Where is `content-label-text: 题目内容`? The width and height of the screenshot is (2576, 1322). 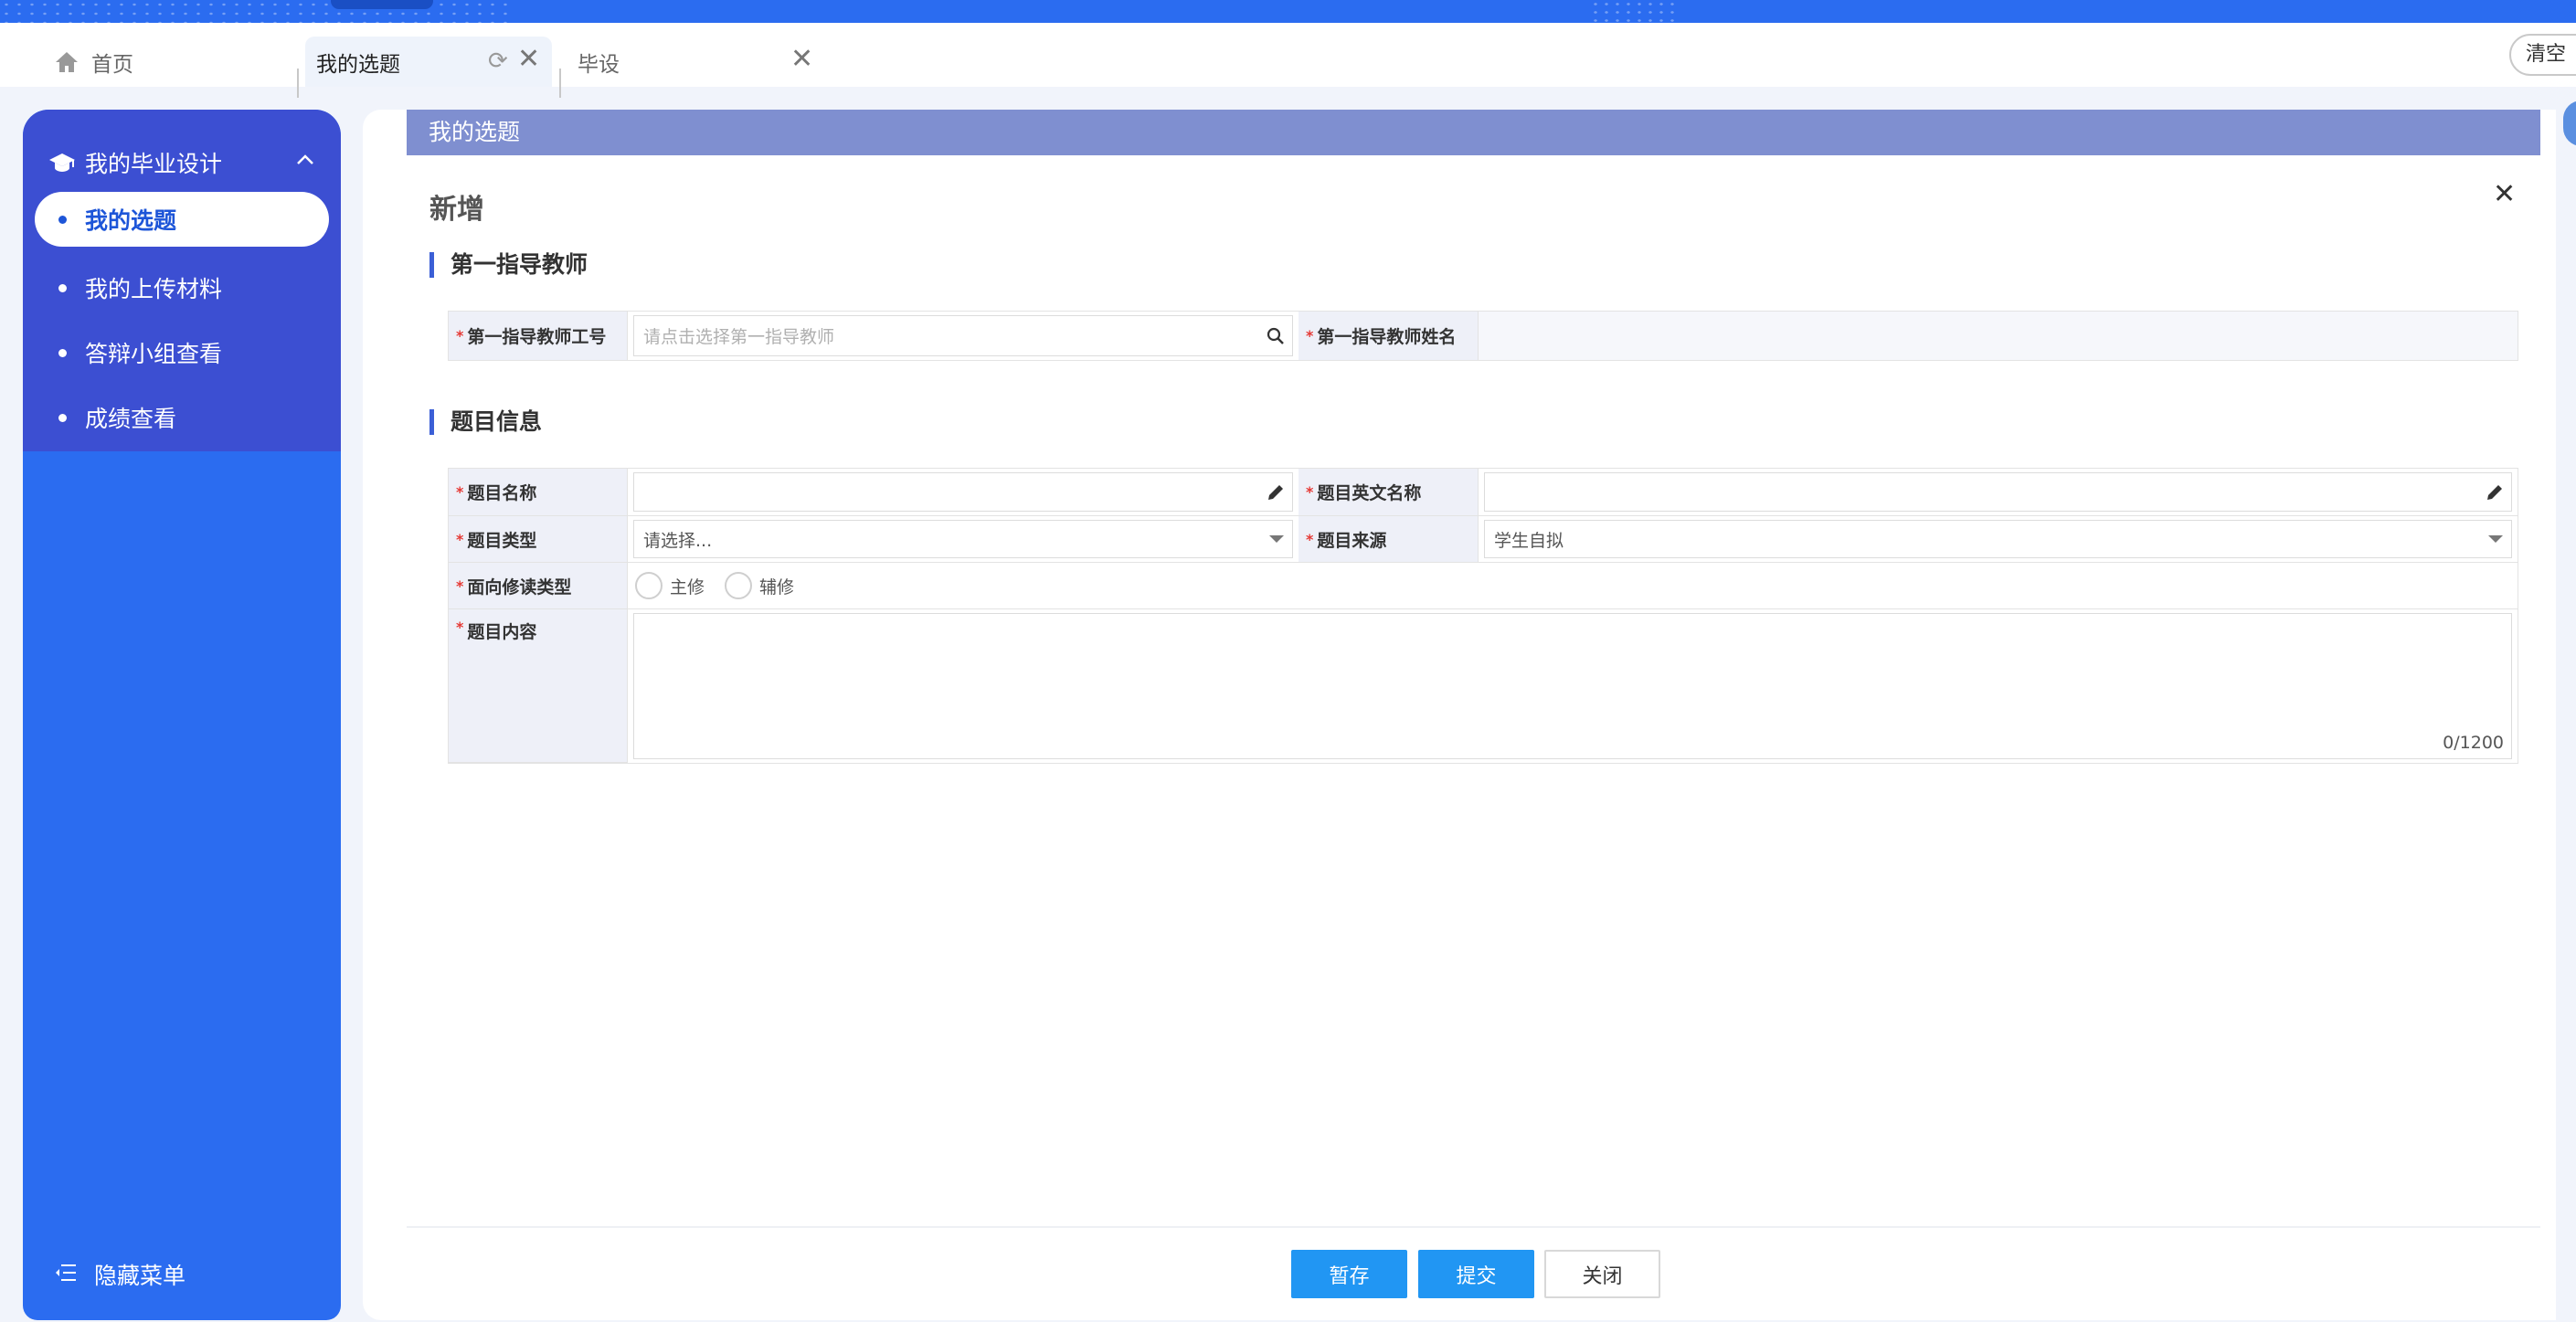
content-label-text: 题目内容 is located at coordinates (502, 632).